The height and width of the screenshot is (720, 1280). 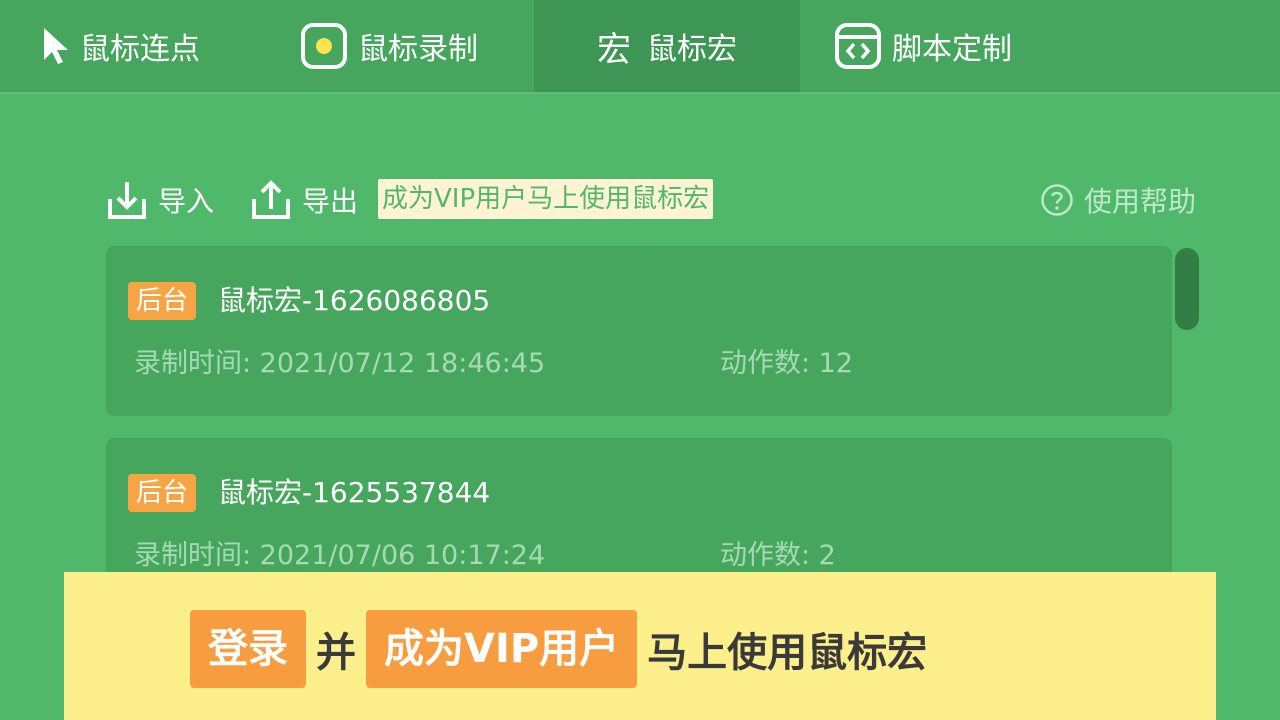 I want to click on action-count: 动作数: 12, so click(x=787, y=363).